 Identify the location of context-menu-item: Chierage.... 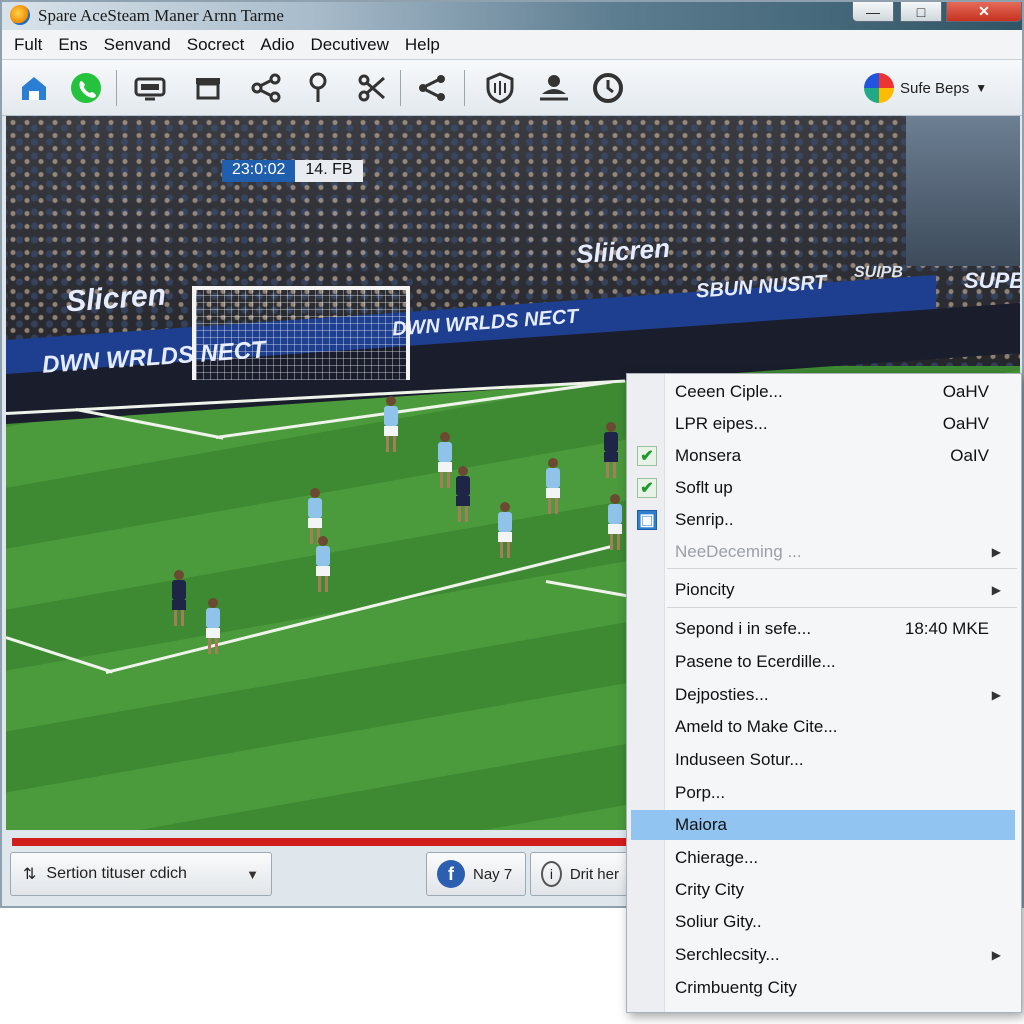
(823, 858).